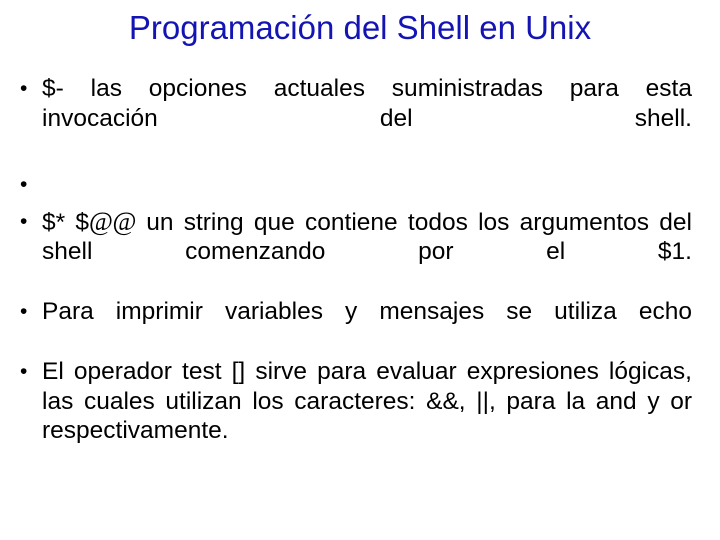 The height and width of the screenshot is (540, 720). What do you see at coordinates (112, 221) in the screenshot?
I see `at-sign-glyph: @@` at bounding box center [112, 221].